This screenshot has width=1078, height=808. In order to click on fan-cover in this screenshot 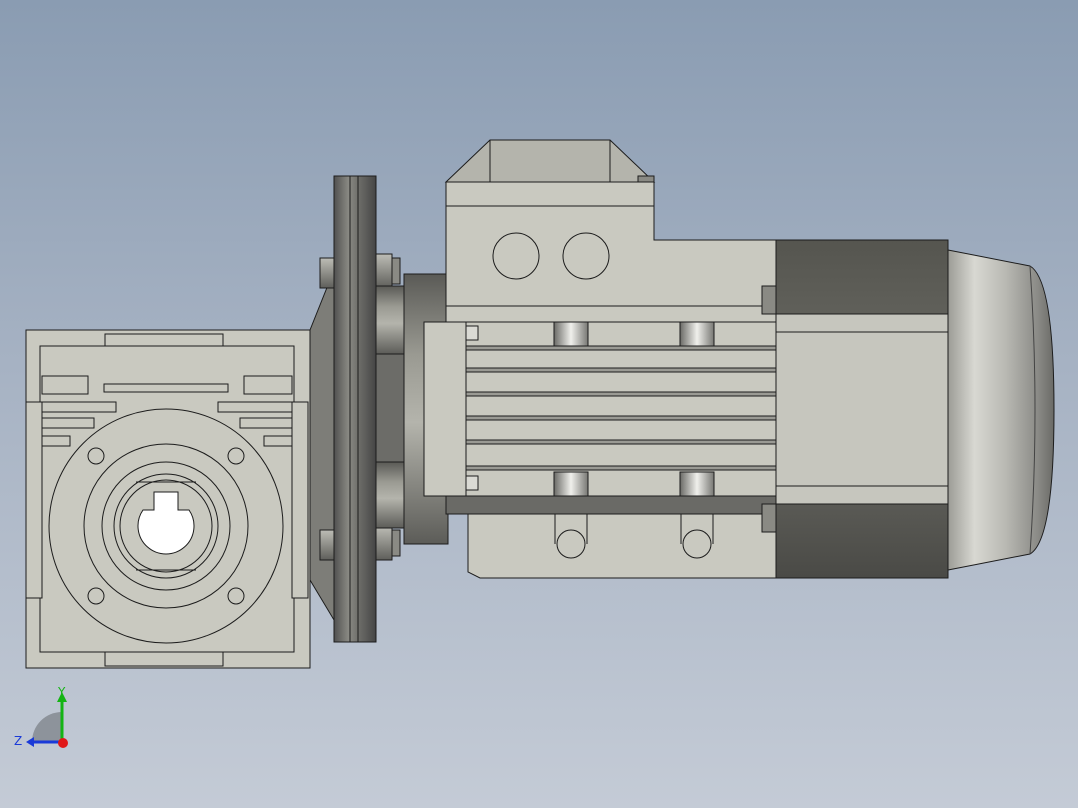, I will do `click(1001, 410)`.